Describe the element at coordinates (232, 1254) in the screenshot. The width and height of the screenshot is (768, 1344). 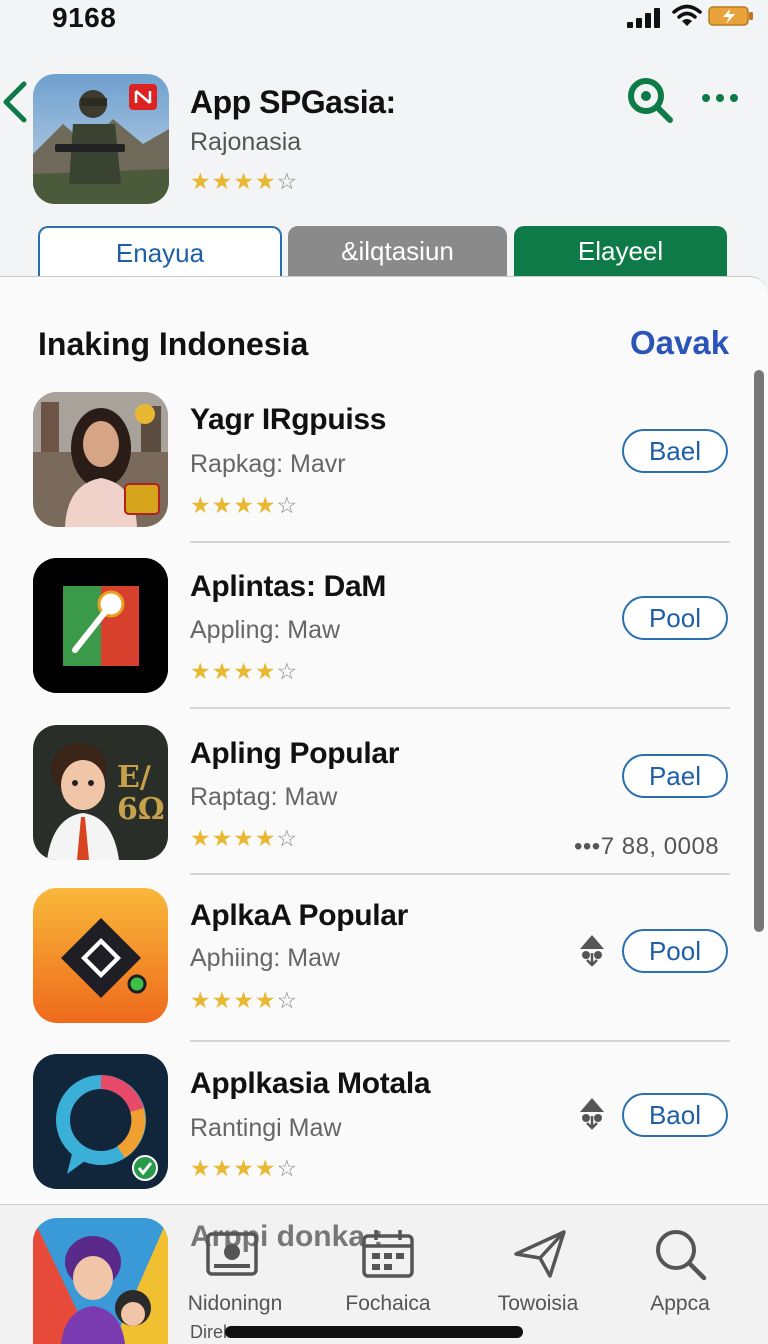
I see `today-icon` at that location.